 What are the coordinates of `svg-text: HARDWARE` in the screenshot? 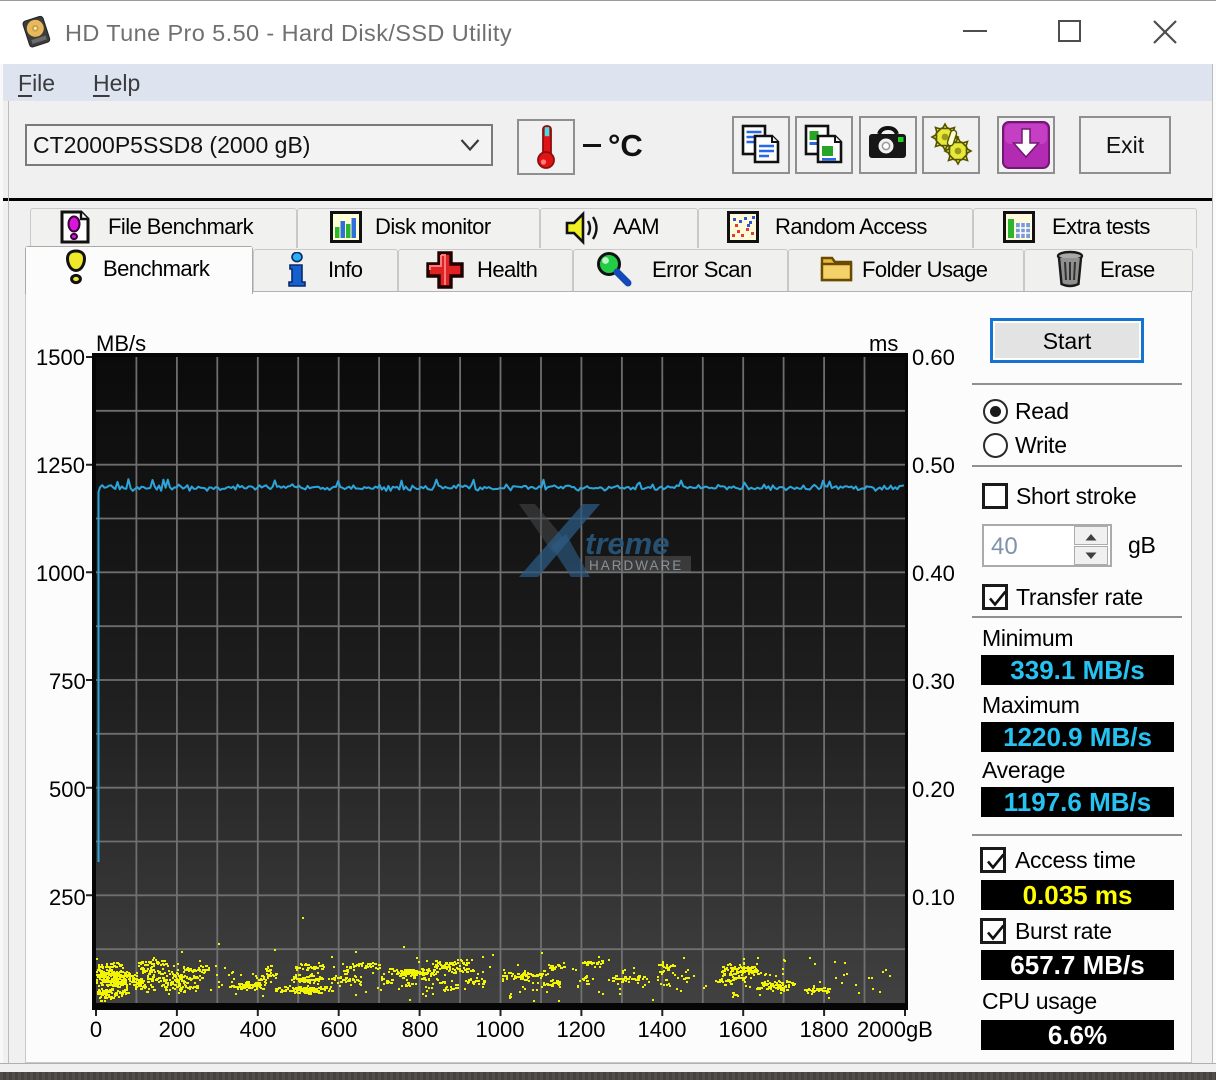 It's located at (636, 565).